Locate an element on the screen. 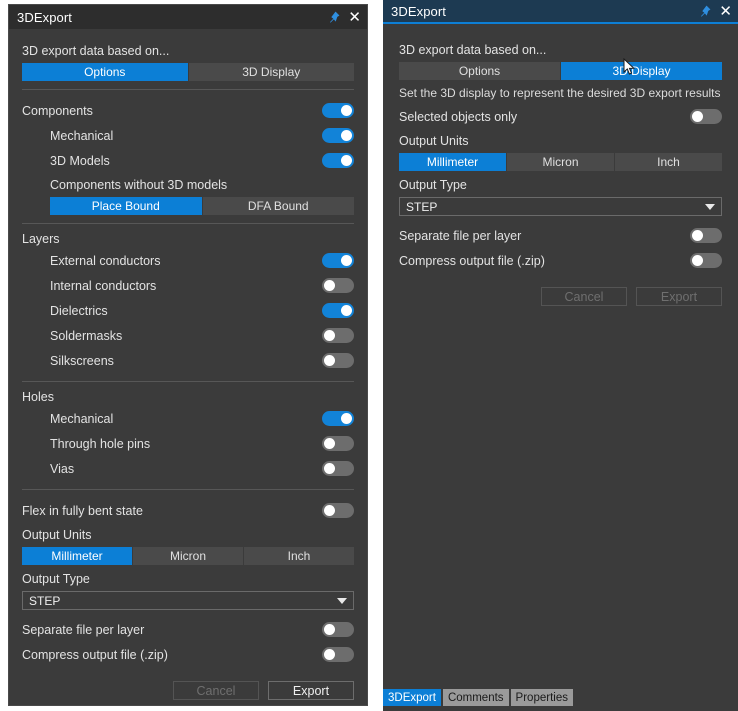  layers-dielectrics-label: Dielectrics is located at coordinates (79, 310).